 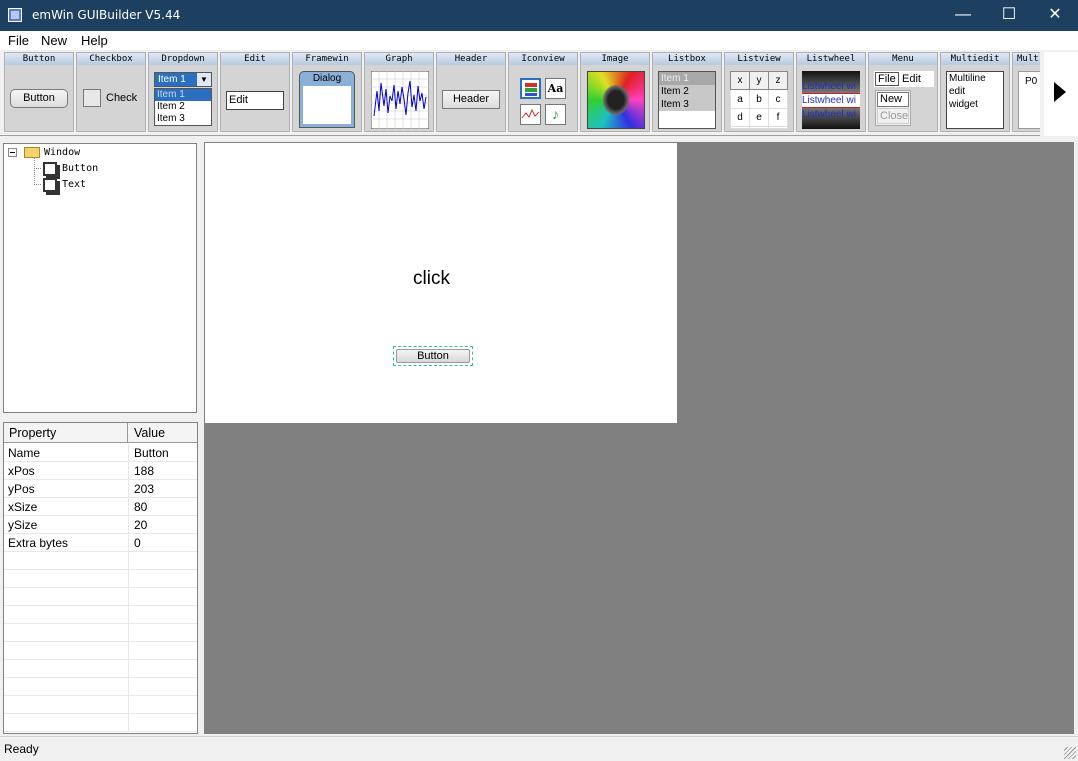 I want to click on table-row: yPos 203, so click(x=100, y=489).